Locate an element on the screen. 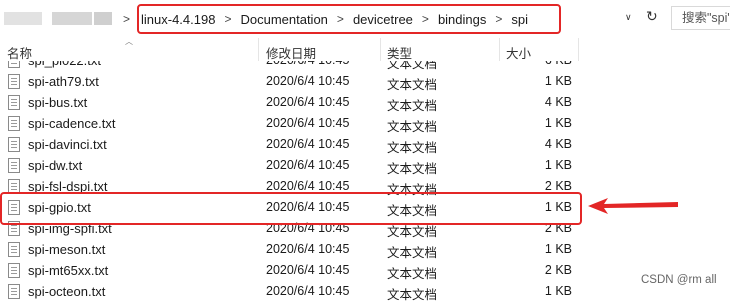 The image size is (730, 303). file-name: spi-bus.txt is located at coordinates (57, 102).